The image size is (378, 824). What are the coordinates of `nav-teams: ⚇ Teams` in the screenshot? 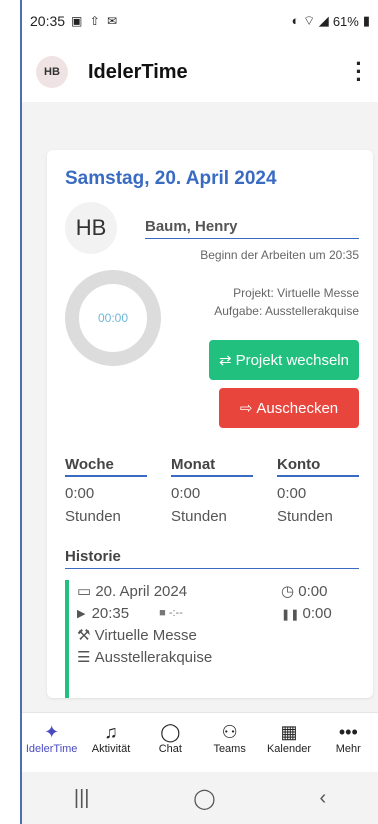 It's located at (229, 742).